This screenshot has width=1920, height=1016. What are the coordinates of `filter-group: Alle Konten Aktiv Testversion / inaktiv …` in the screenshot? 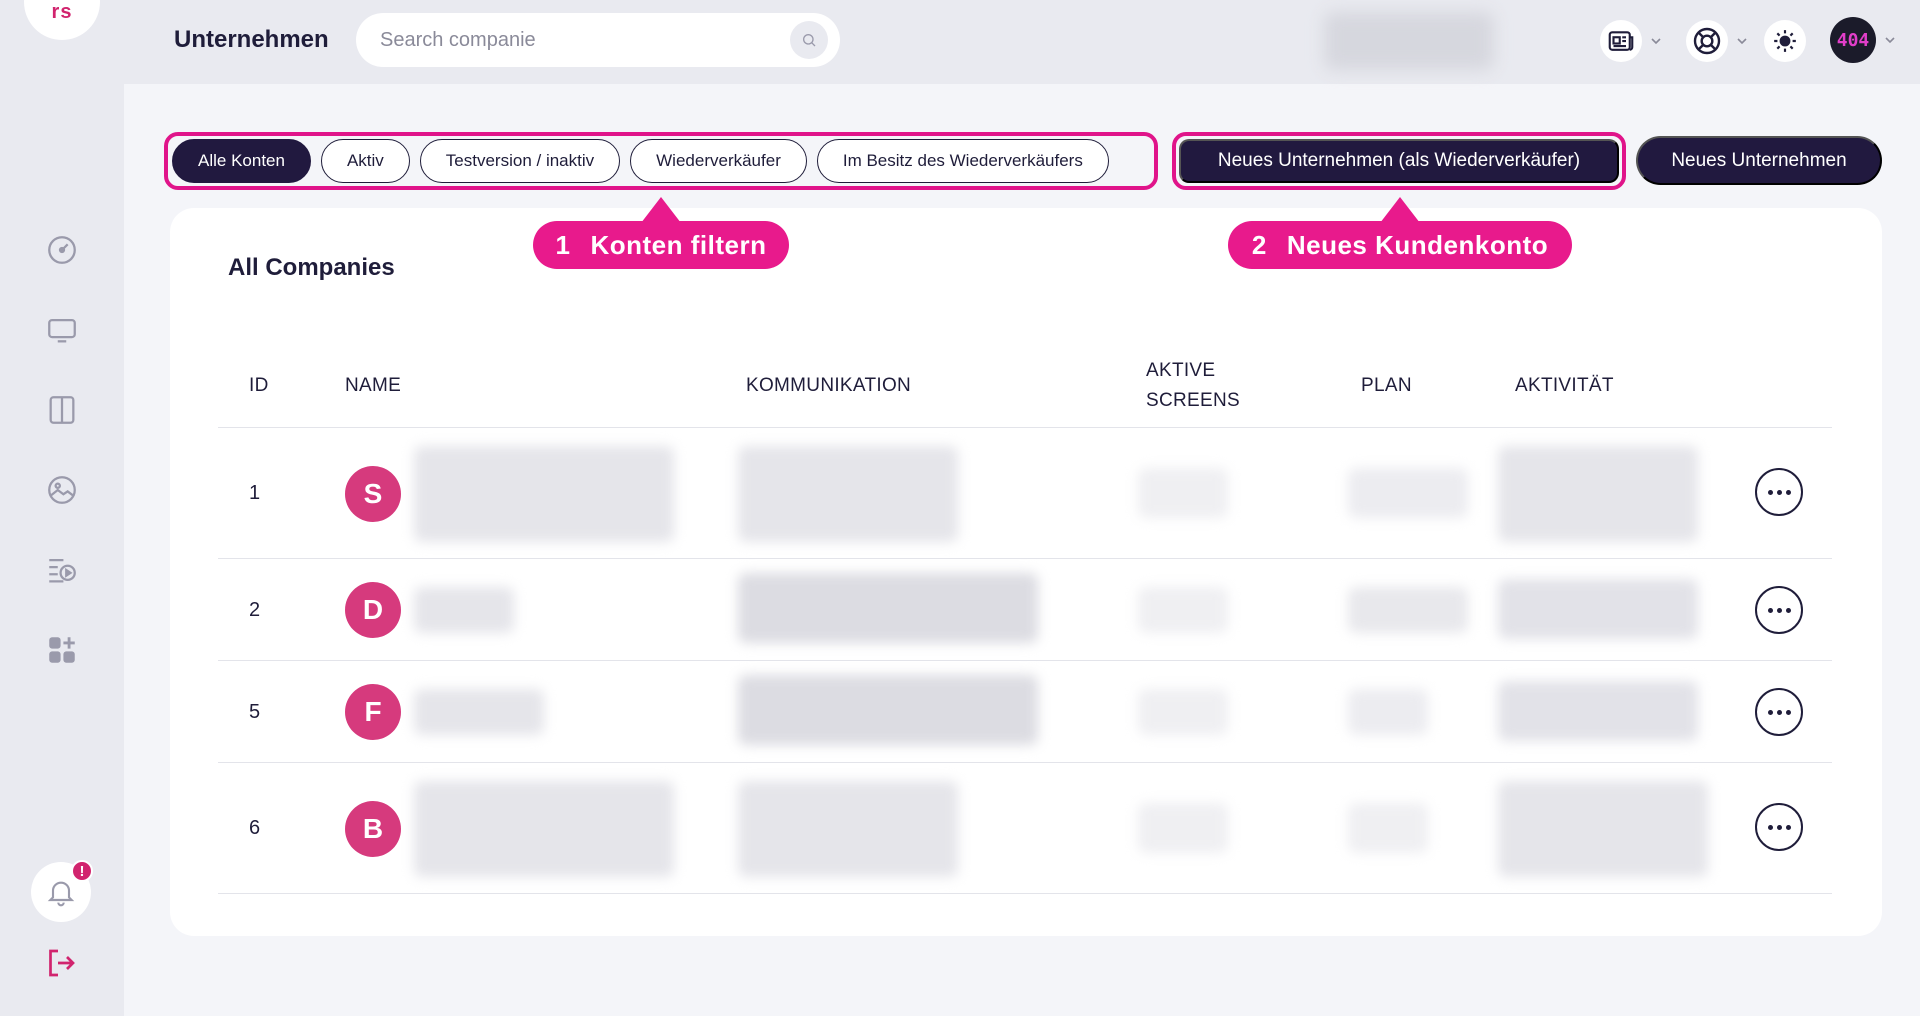 It's located at (661, 161).